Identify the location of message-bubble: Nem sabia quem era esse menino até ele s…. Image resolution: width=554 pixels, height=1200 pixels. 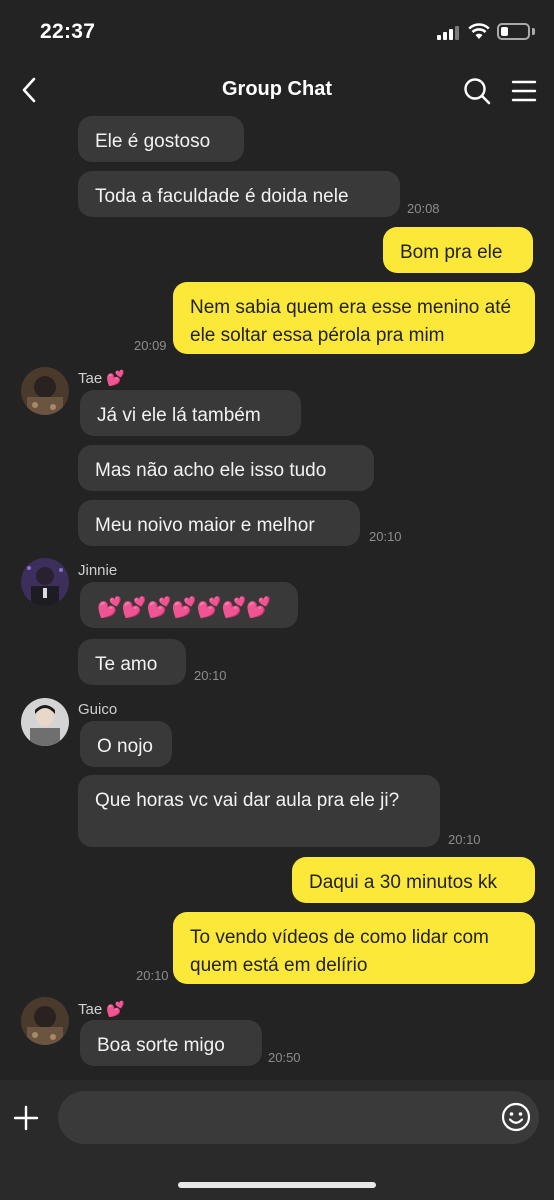
(354, 318).